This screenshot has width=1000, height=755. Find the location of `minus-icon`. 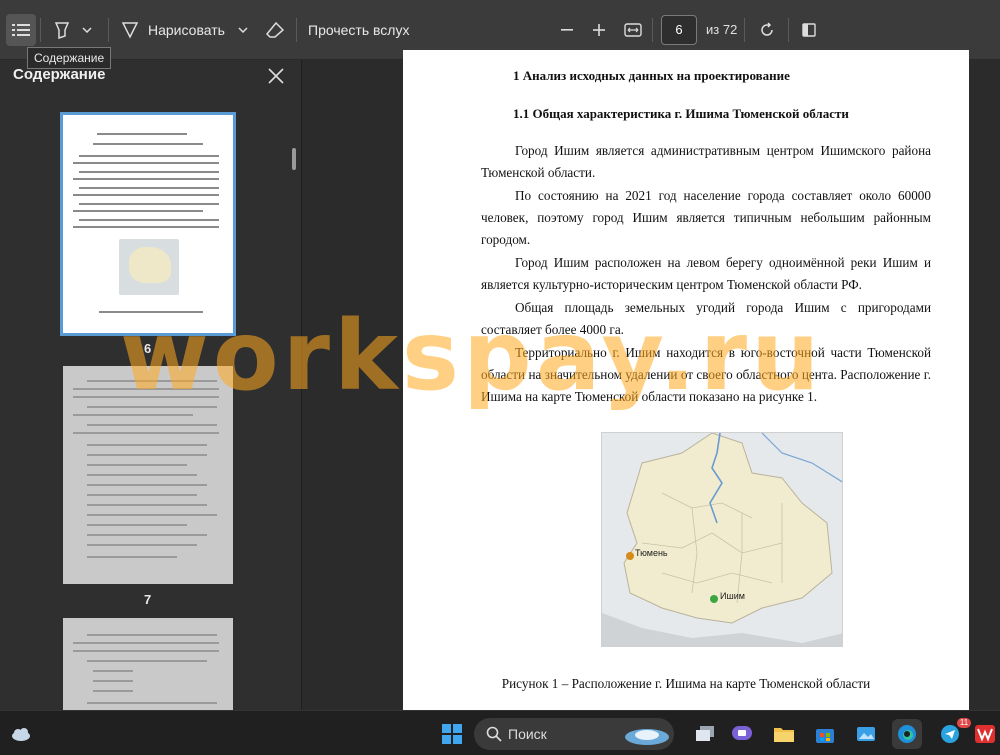

minus-icon is located at coordinates (567, 30).